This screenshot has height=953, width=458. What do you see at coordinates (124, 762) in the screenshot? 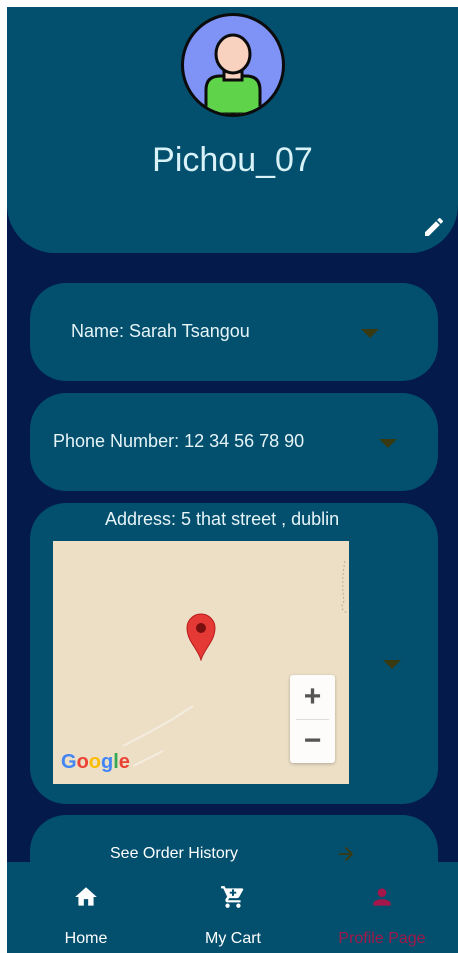
I see `google-logo-letter: e` at bounding box center [124, 762].